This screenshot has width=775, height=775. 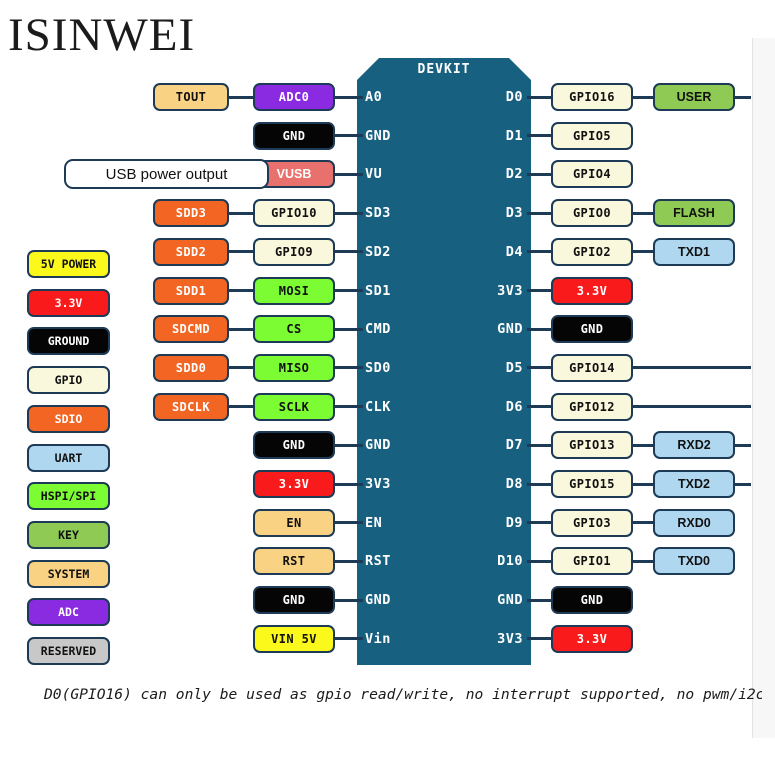 I want to click on chip-right-inner-gpio13: GPIO13, so click(x=592, y=445).